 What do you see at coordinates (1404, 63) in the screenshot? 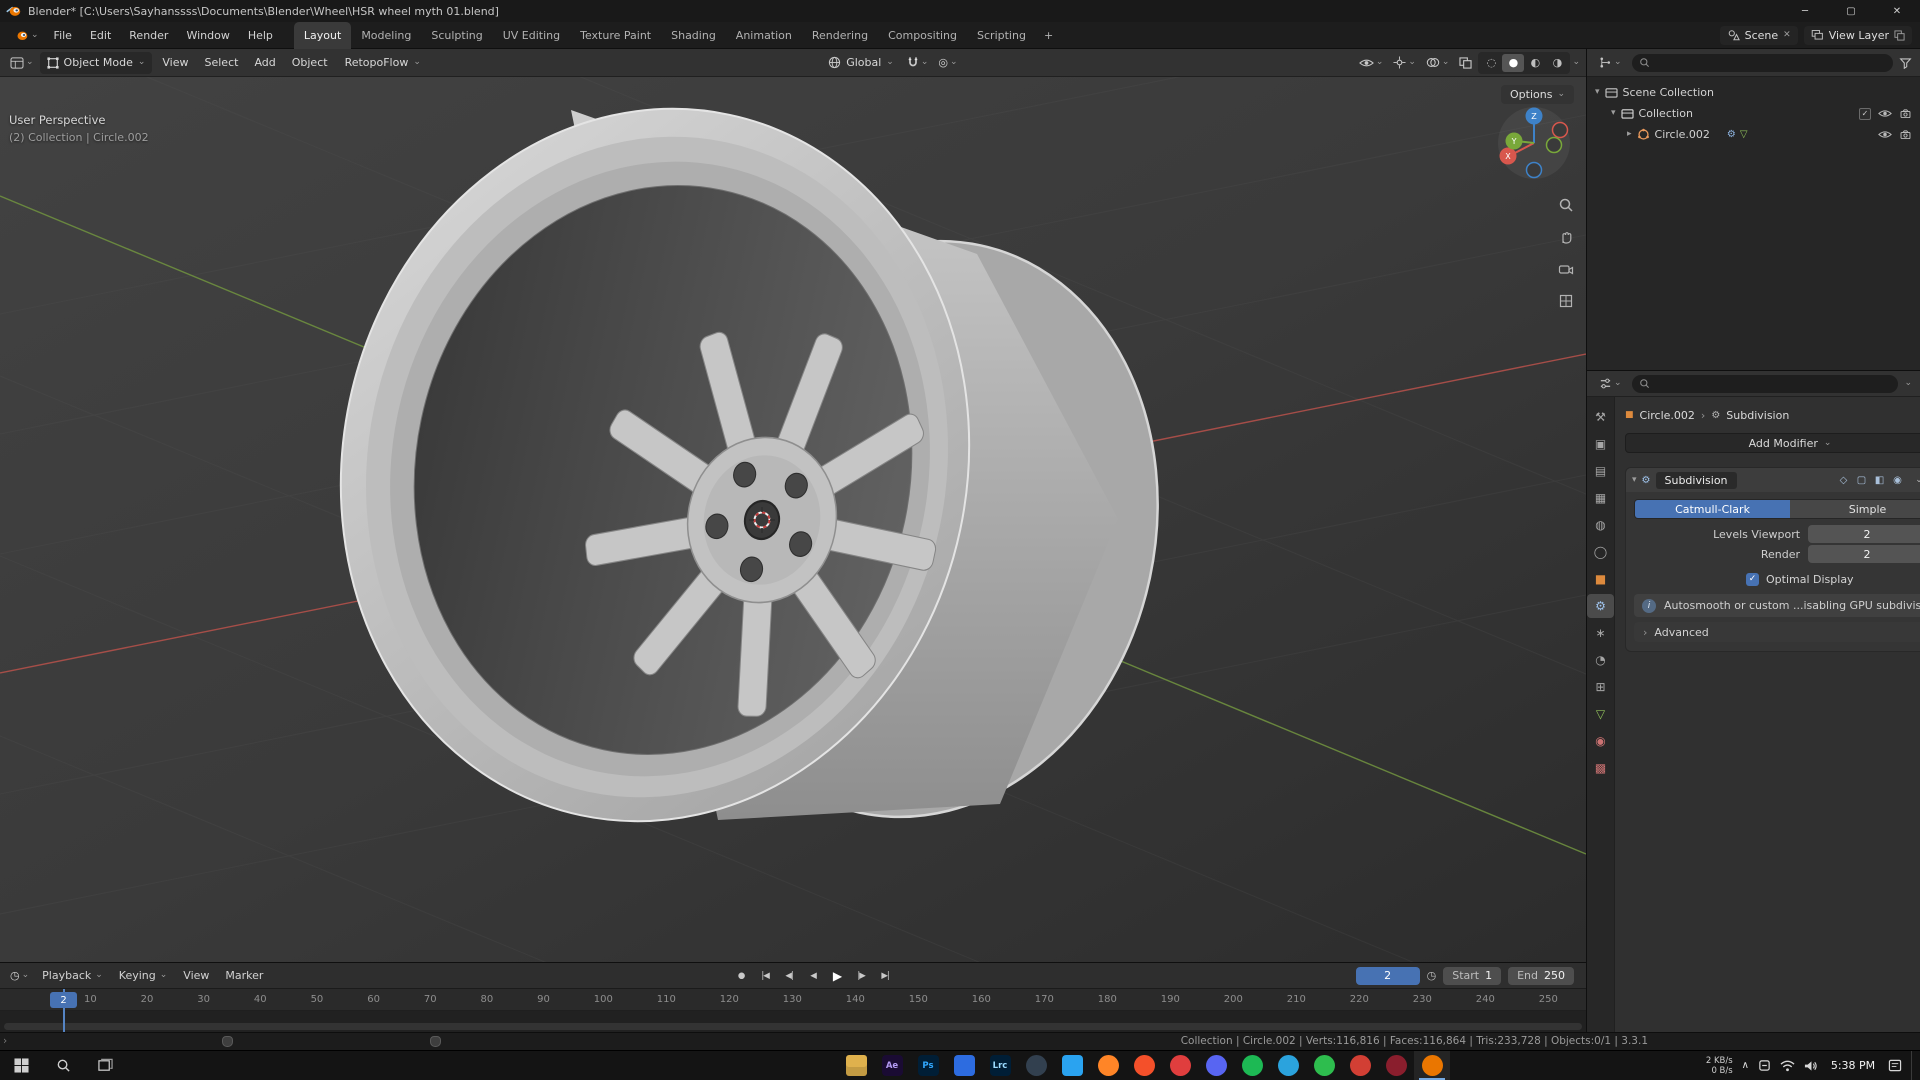
I see `show-gizmos-toggle: ⌄` at bounding box center [1404, 63].